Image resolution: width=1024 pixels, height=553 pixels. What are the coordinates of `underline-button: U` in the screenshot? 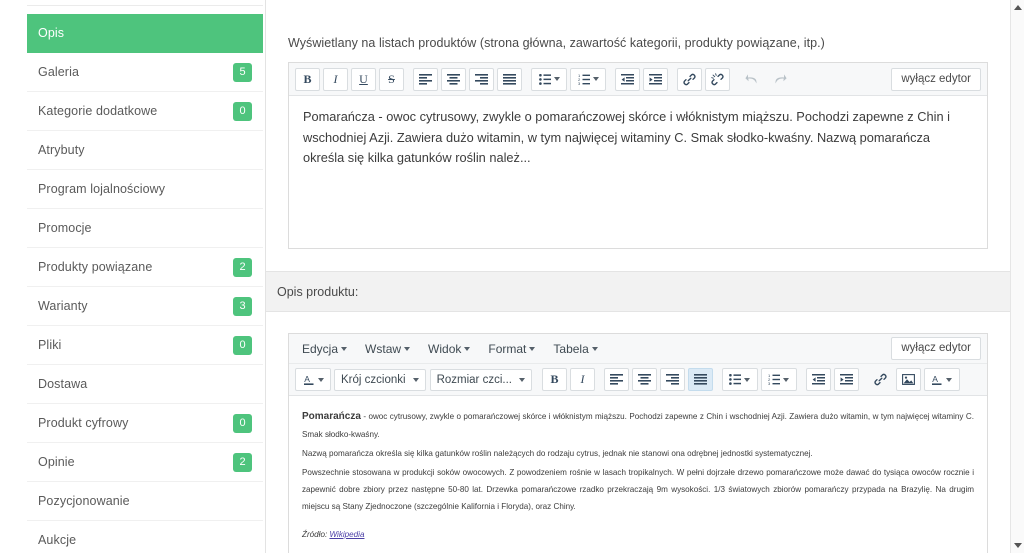 It's located at (363, 79).